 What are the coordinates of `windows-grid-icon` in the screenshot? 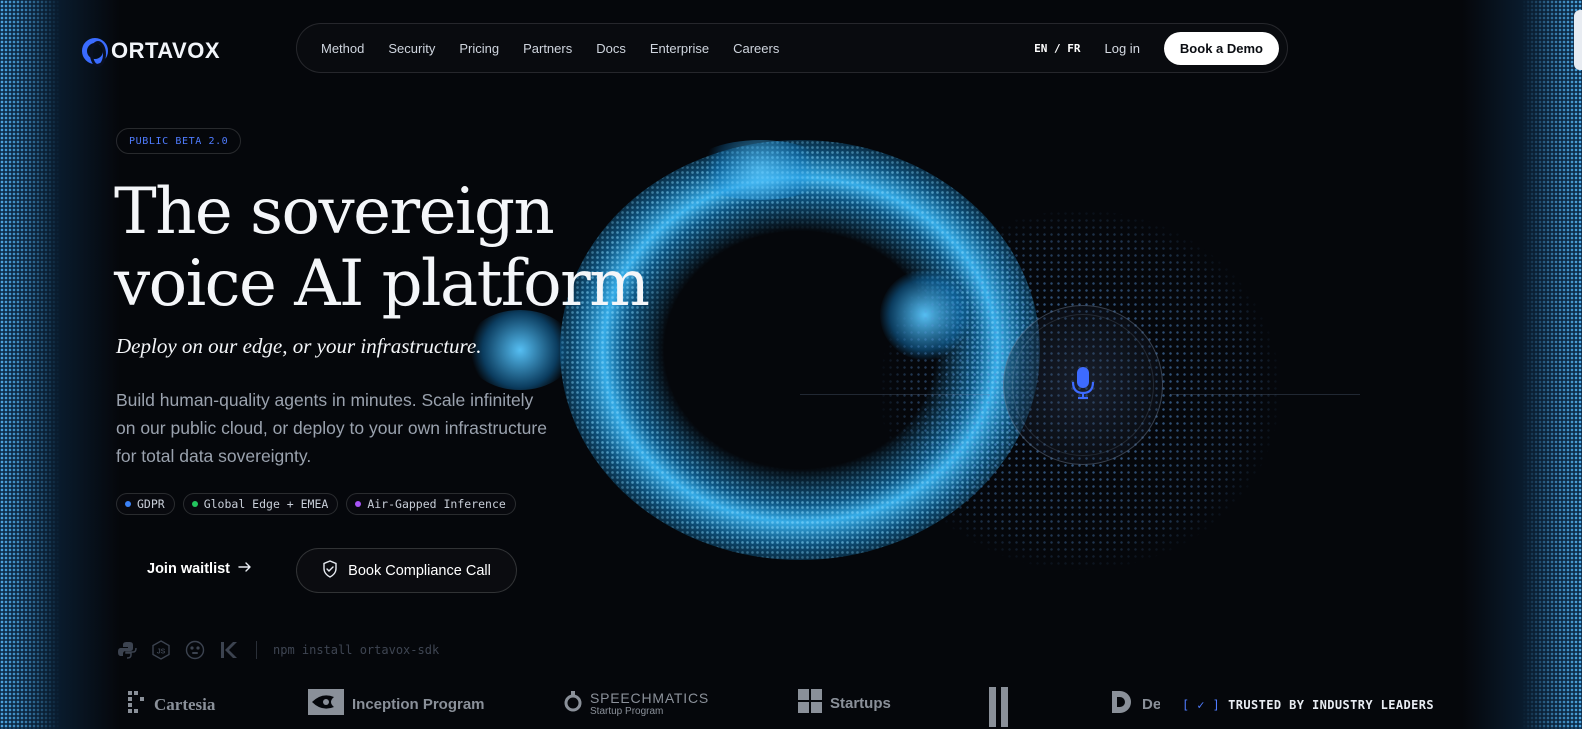 It's located at (810, 703).